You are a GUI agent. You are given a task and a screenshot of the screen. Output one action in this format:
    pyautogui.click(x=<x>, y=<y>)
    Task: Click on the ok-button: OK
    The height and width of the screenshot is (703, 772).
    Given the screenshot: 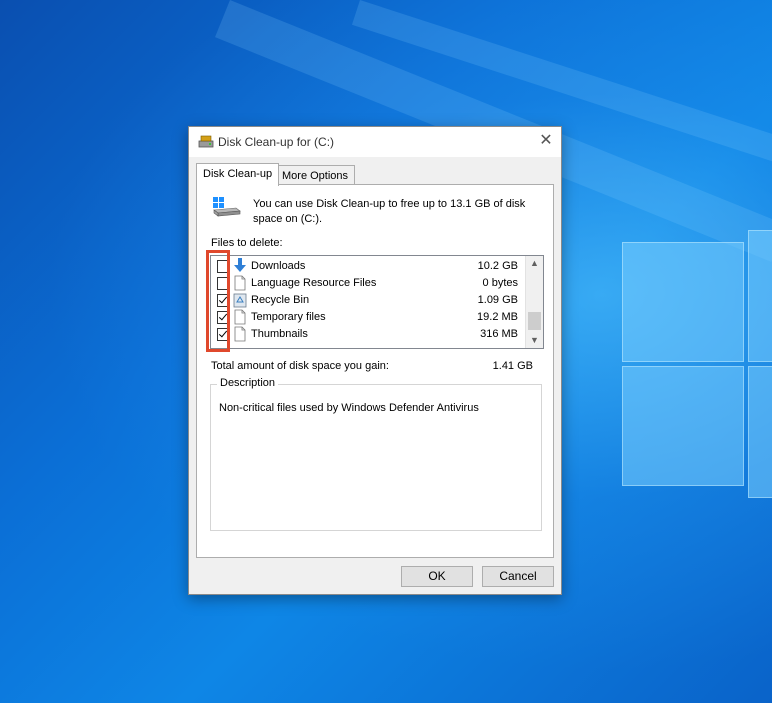 What is the action you would take?
    pyautogui.click(x=437, y=576)
    